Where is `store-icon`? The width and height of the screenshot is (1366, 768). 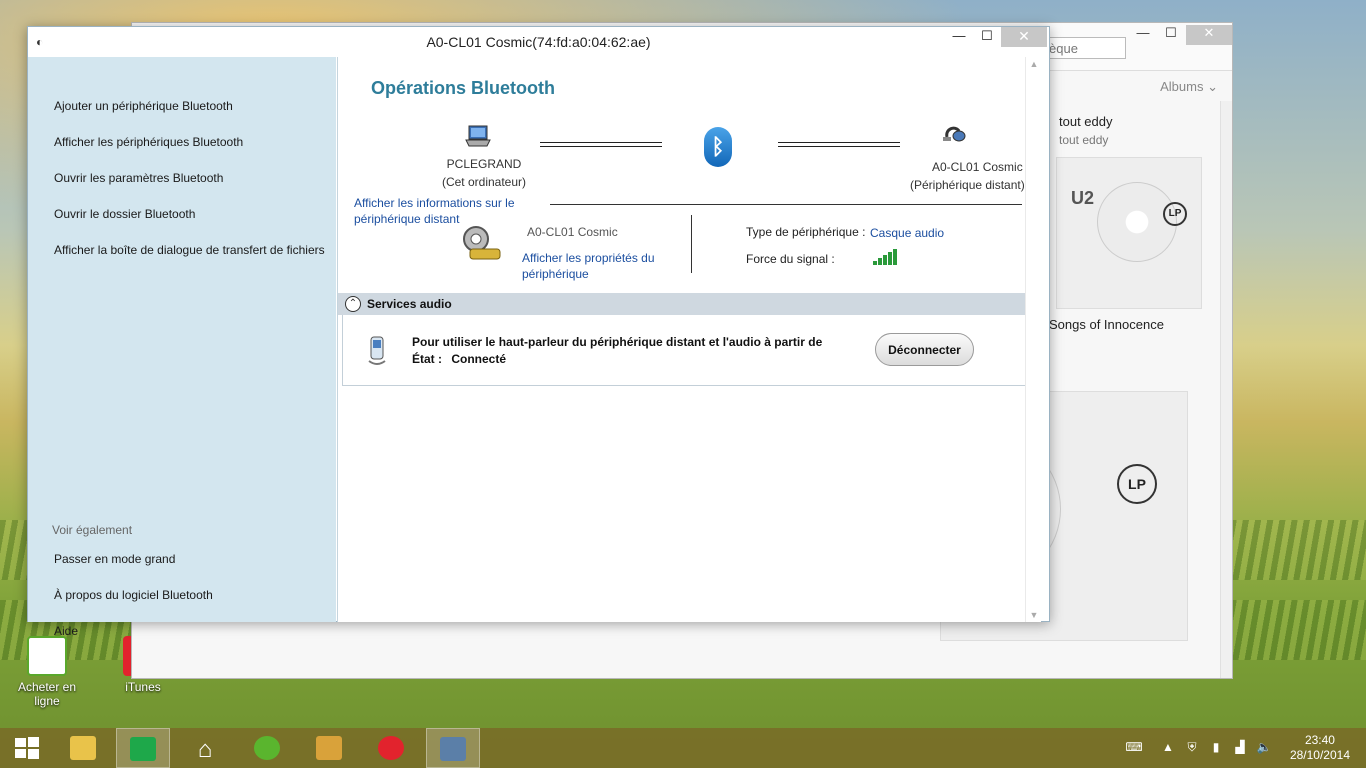 store-icon is located at coordinates (143, 749).